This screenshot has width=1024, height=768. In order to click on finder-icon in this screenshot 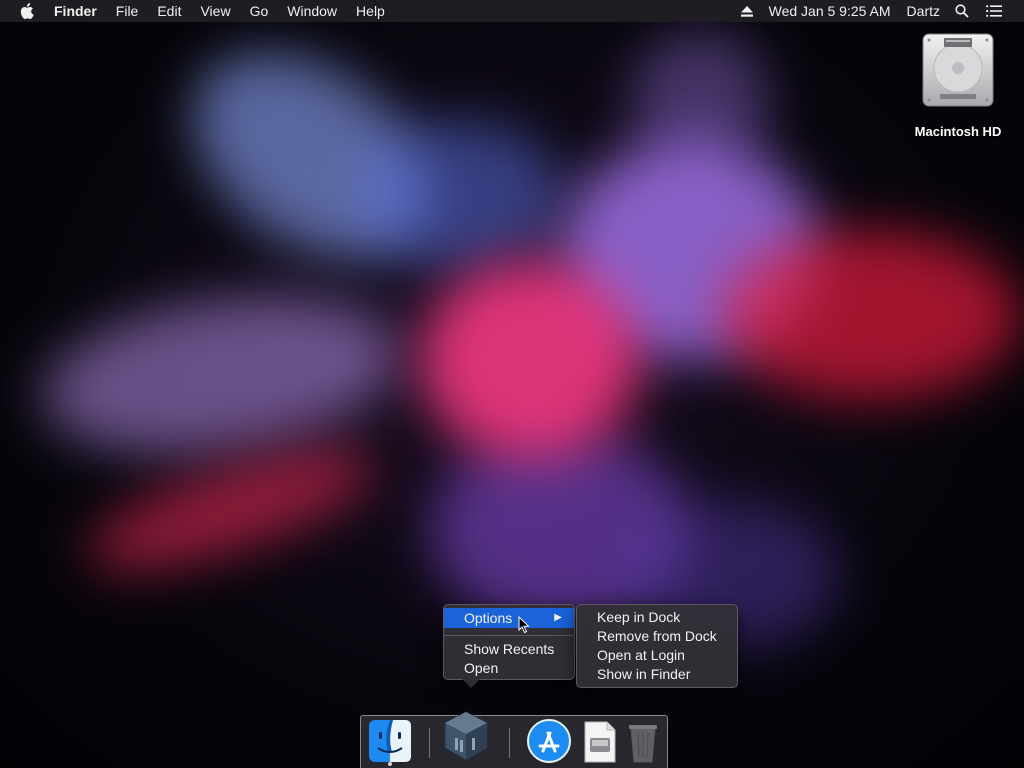, I will do `click(390, 741)`.